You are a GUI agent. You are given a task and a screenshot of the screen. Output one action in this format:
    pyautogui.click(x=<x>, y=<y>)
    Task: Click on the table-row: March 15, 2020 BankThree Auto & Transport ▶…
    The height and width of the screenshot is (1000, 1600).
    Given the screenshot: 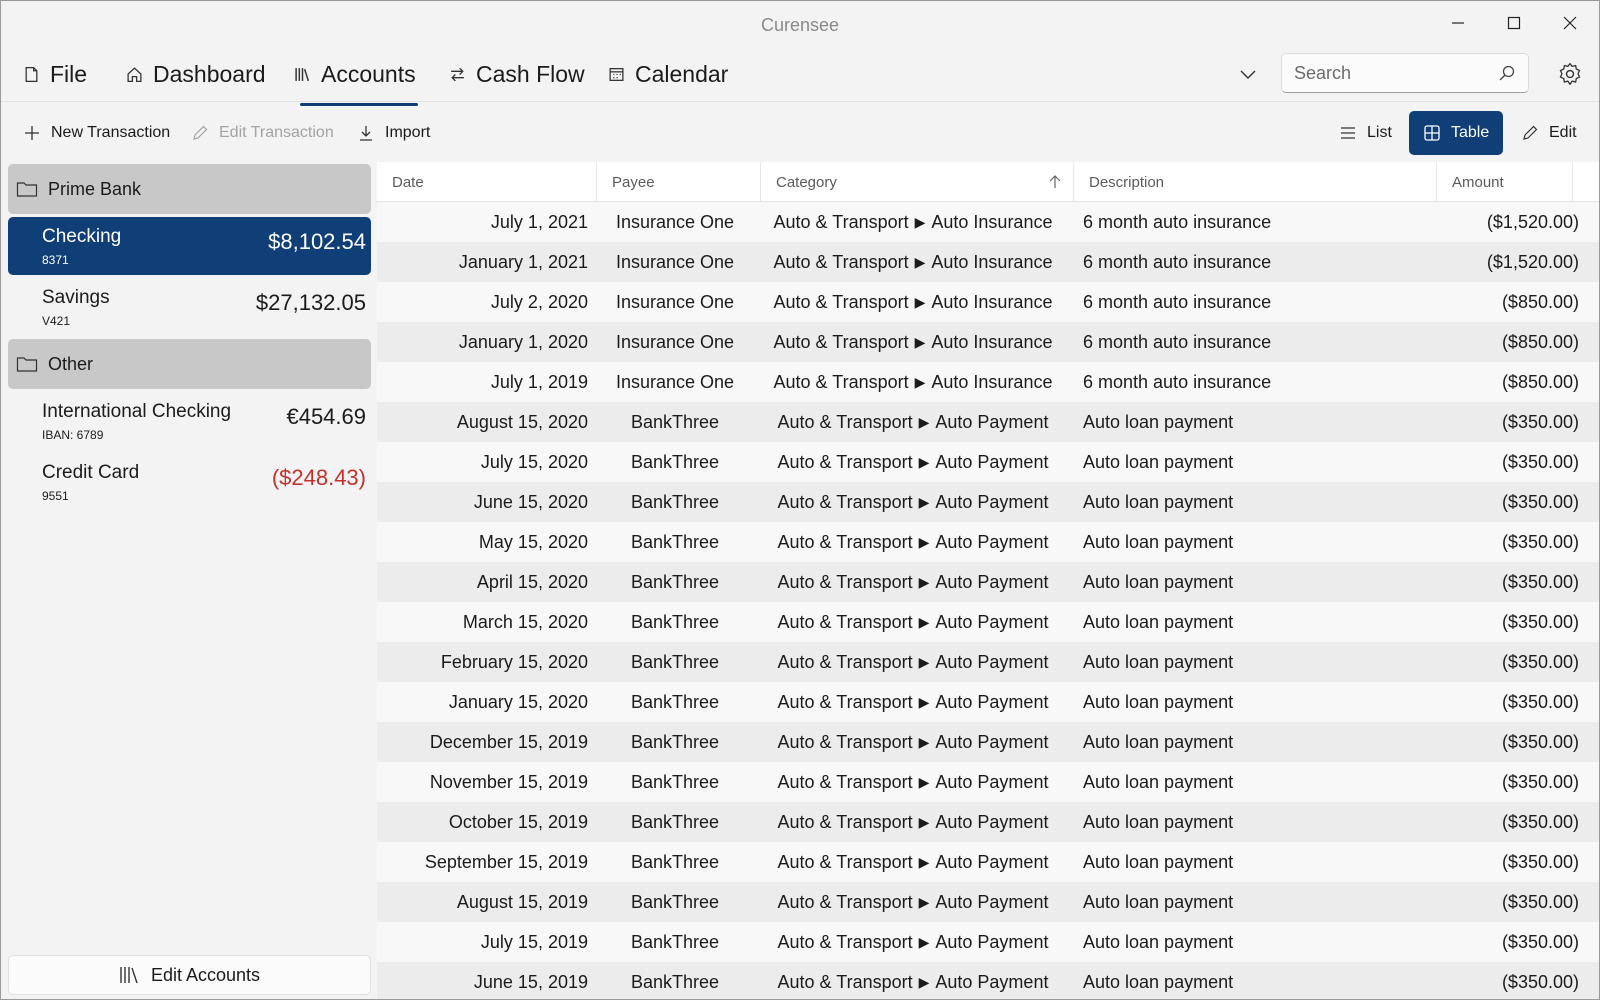 What is the action you would take?
    pyautogui.click(x=988, y=622)
    